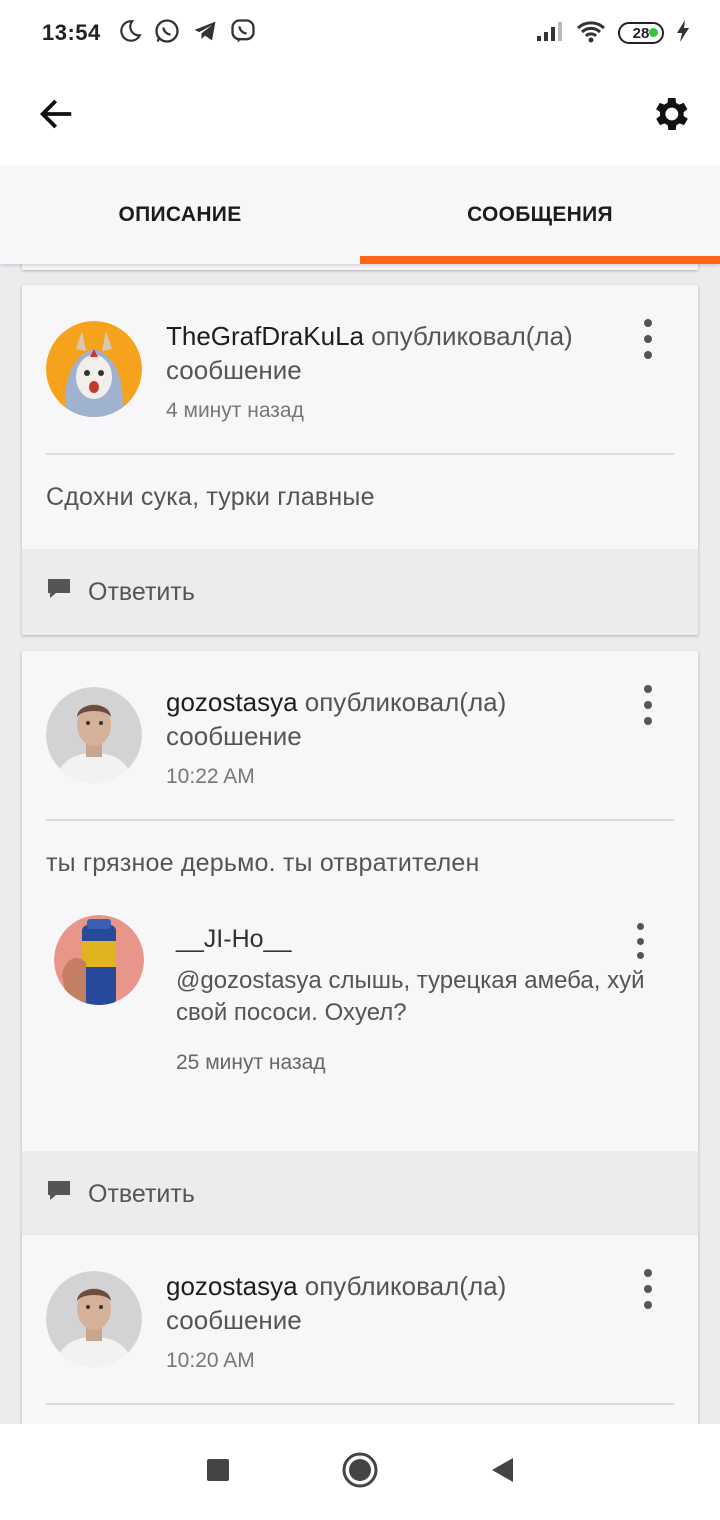 The image size is (720, 1520). Describe the element at coordinates (386, 353) in the screenshot. I see `post-header-text: TheGrafDraKuLa опубликовал(ла) сообшение` at that location.